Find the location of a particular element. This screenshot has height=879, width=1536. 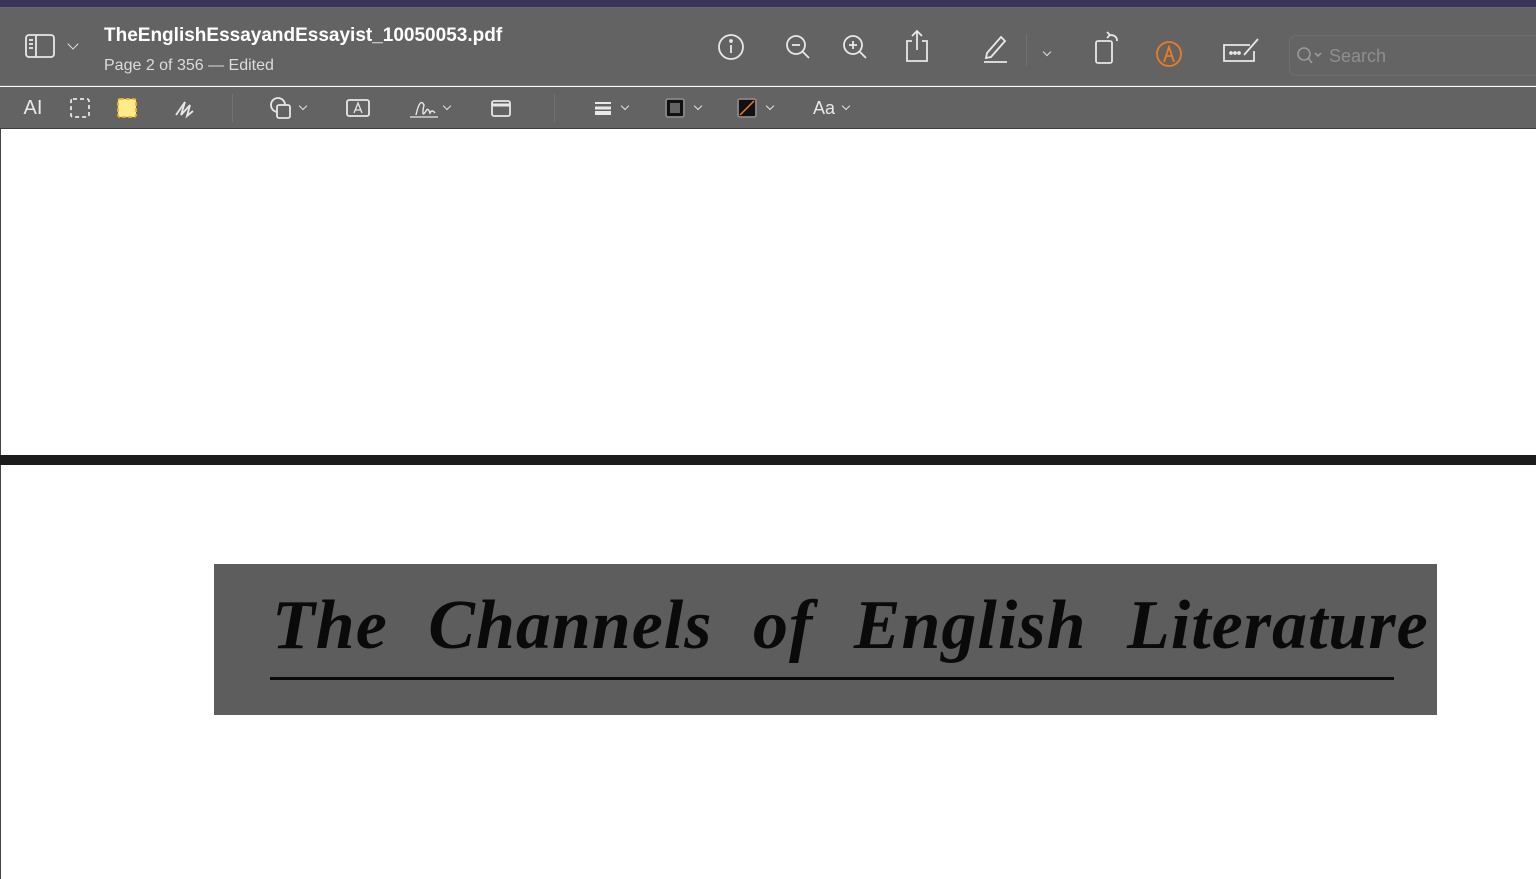

border-color-icon is located at coordinates (675, 108).